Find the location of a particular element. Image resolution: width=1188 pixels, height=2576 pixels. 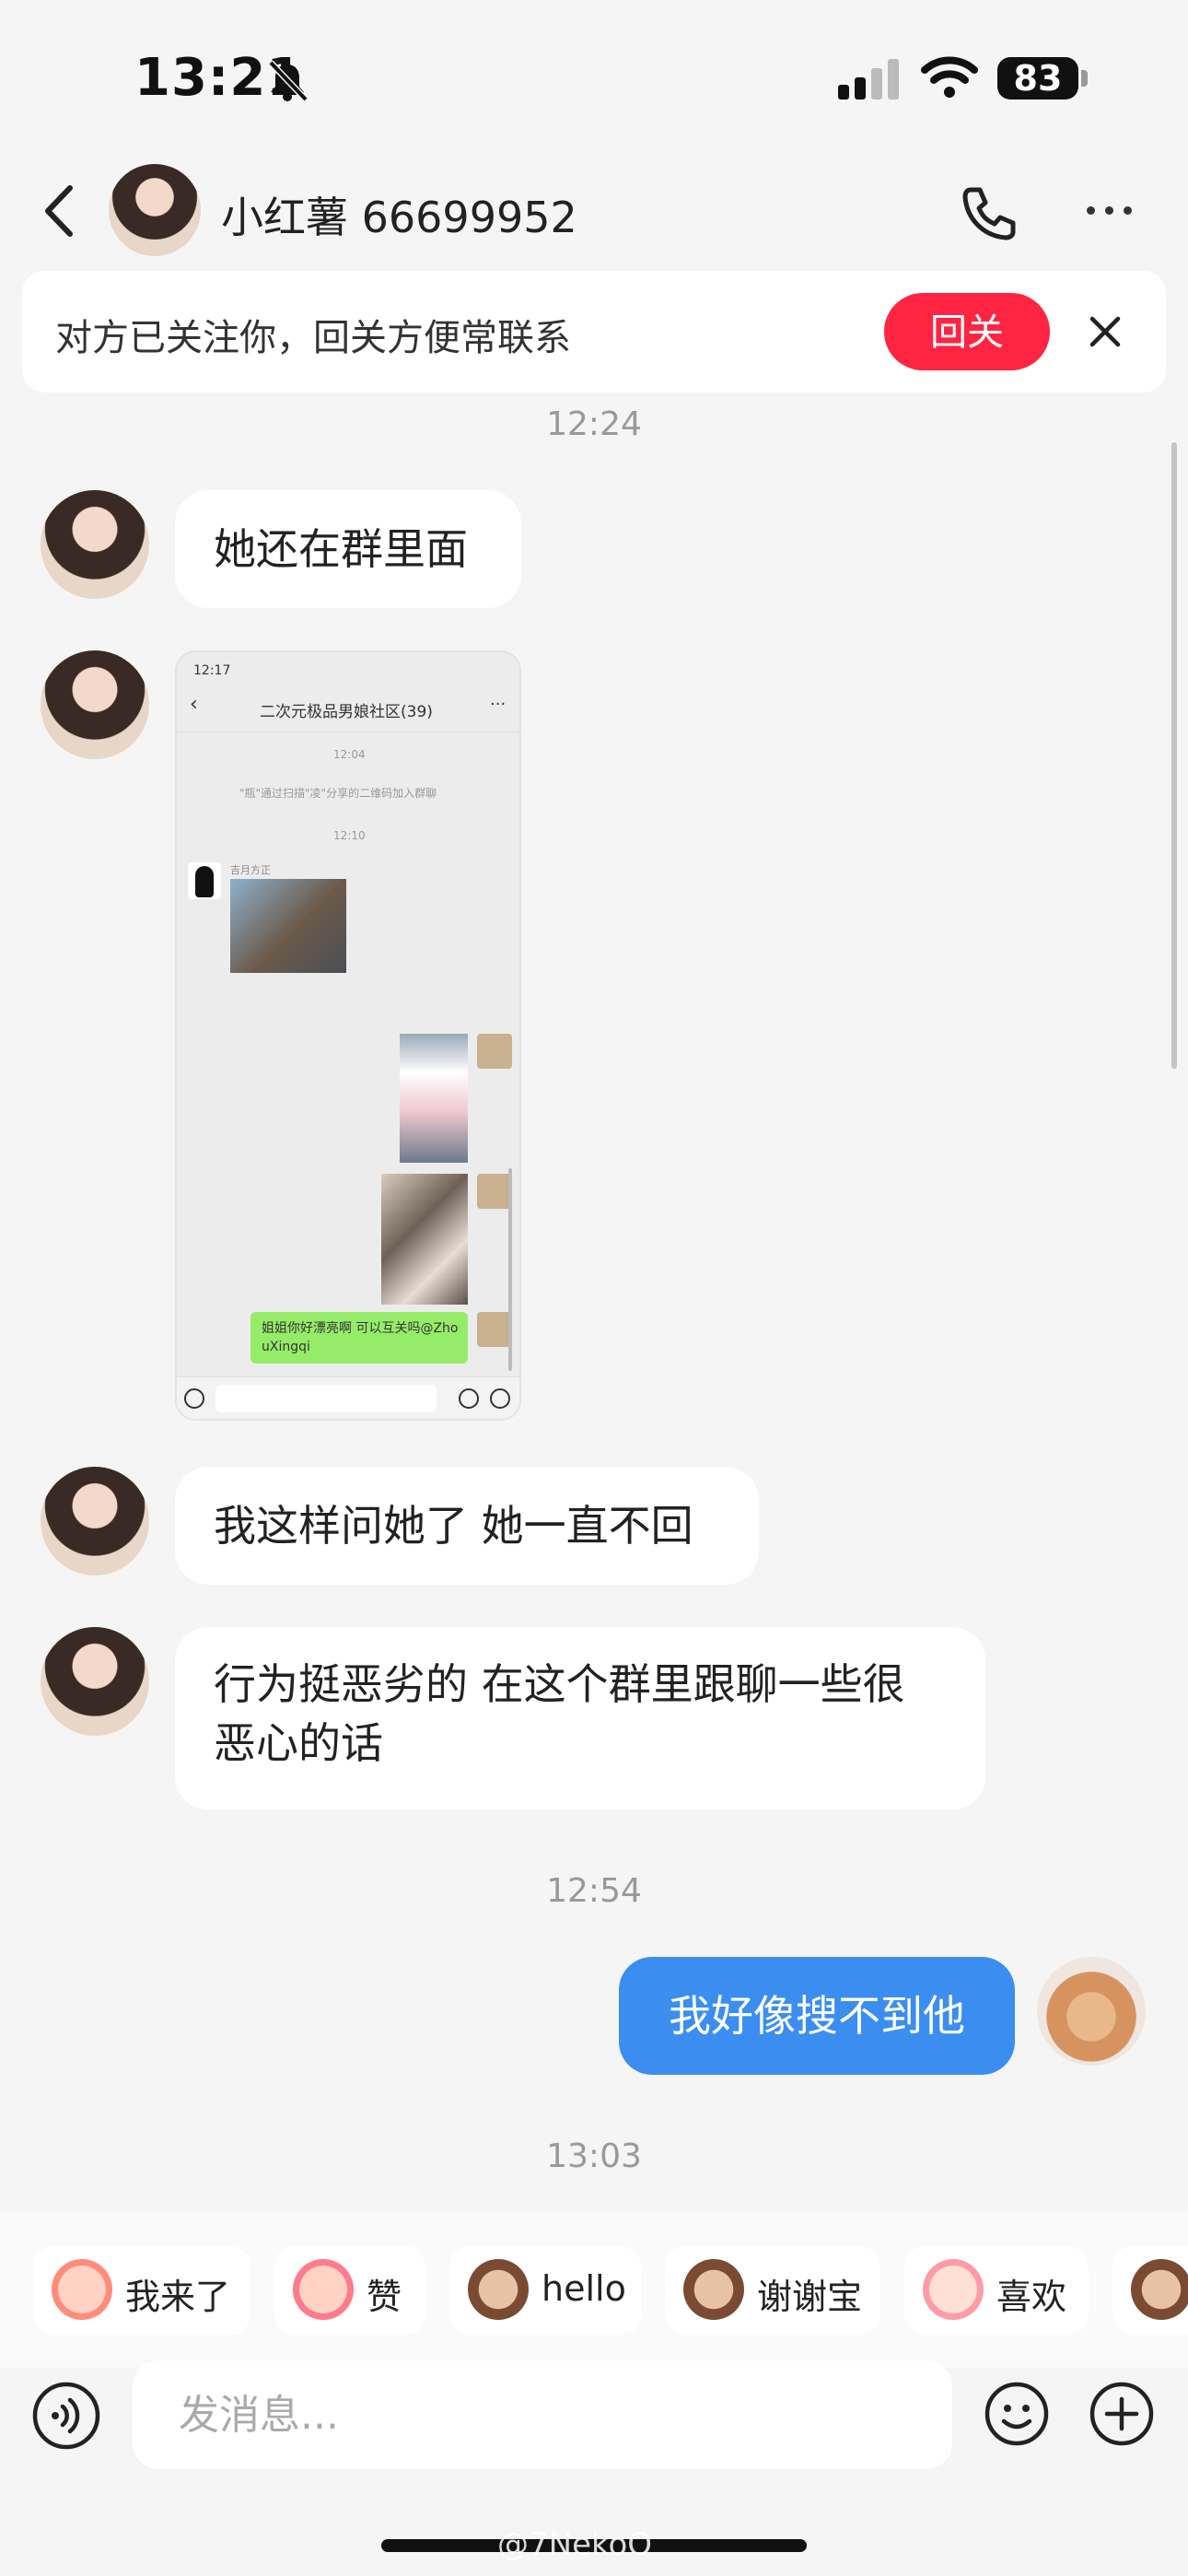

shot-input-bar is located at coordinates (348, 1397).